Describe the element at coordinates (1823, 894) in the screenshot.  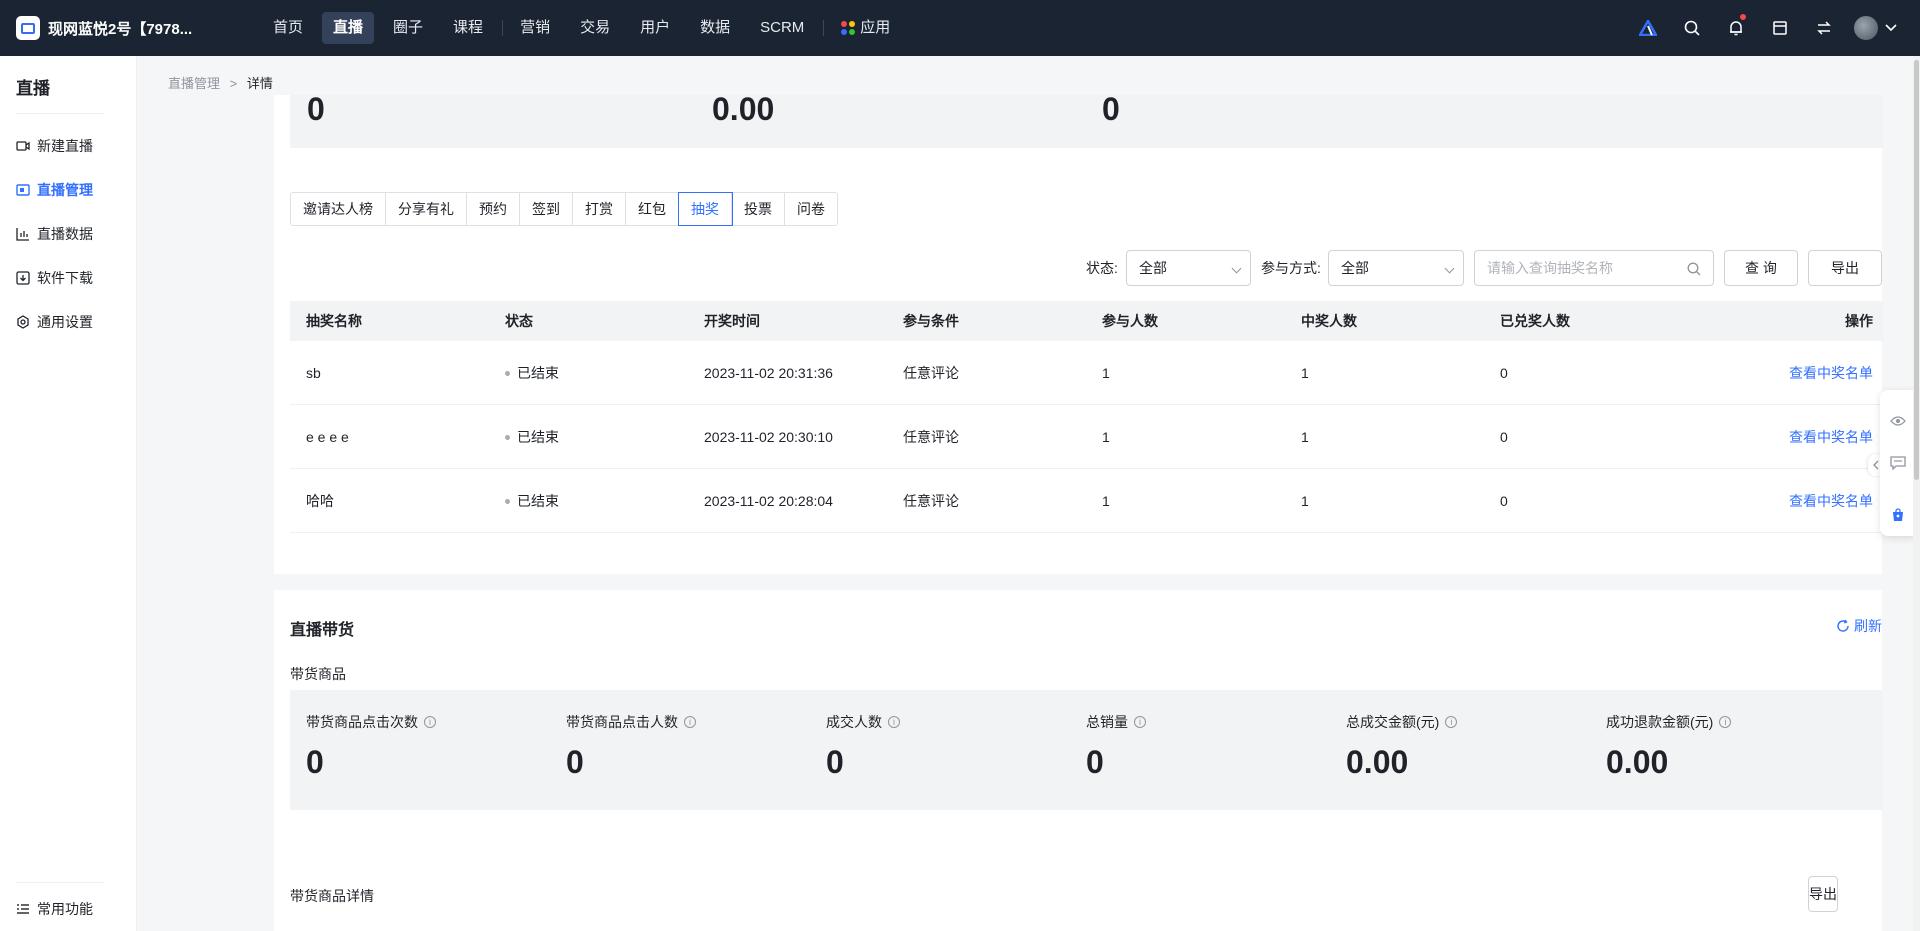
I see `goods-export-button: 导出` at that location.